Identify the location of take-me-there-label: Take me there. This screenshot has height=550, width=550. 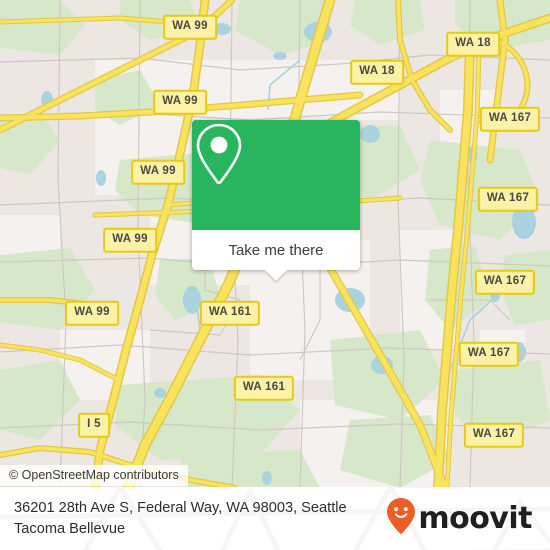
(276, 250).